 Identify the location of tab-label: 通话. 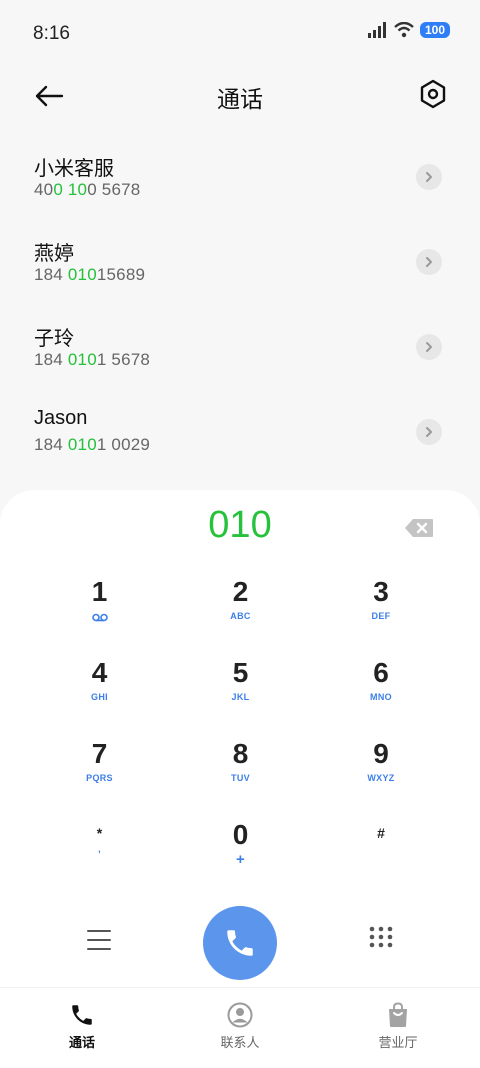
(81, 1042).